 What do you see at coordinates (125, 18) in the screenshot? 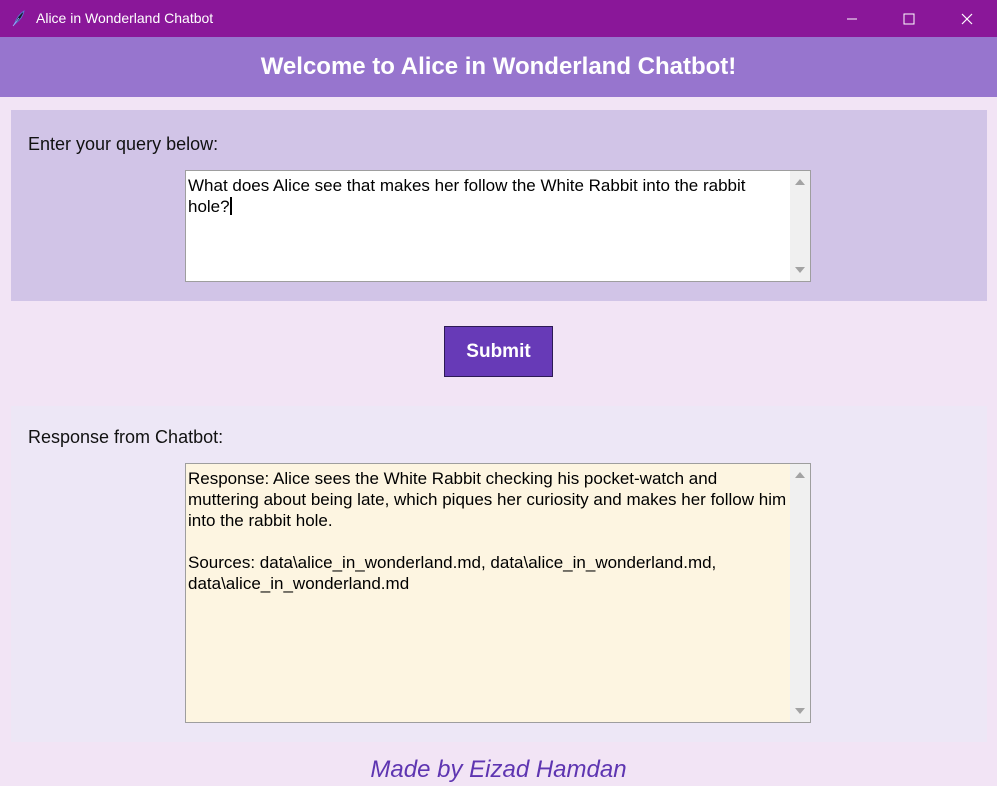
I see `window-title: Alice in Wonderland Chatbot` at bounding box center [125, 18].